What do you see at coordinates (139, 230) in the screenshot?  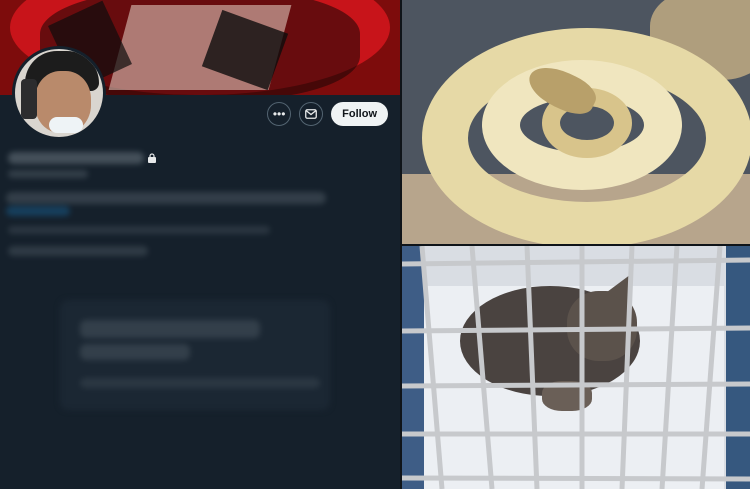 I see `meta-redacted` at bounding box center [139, 230].